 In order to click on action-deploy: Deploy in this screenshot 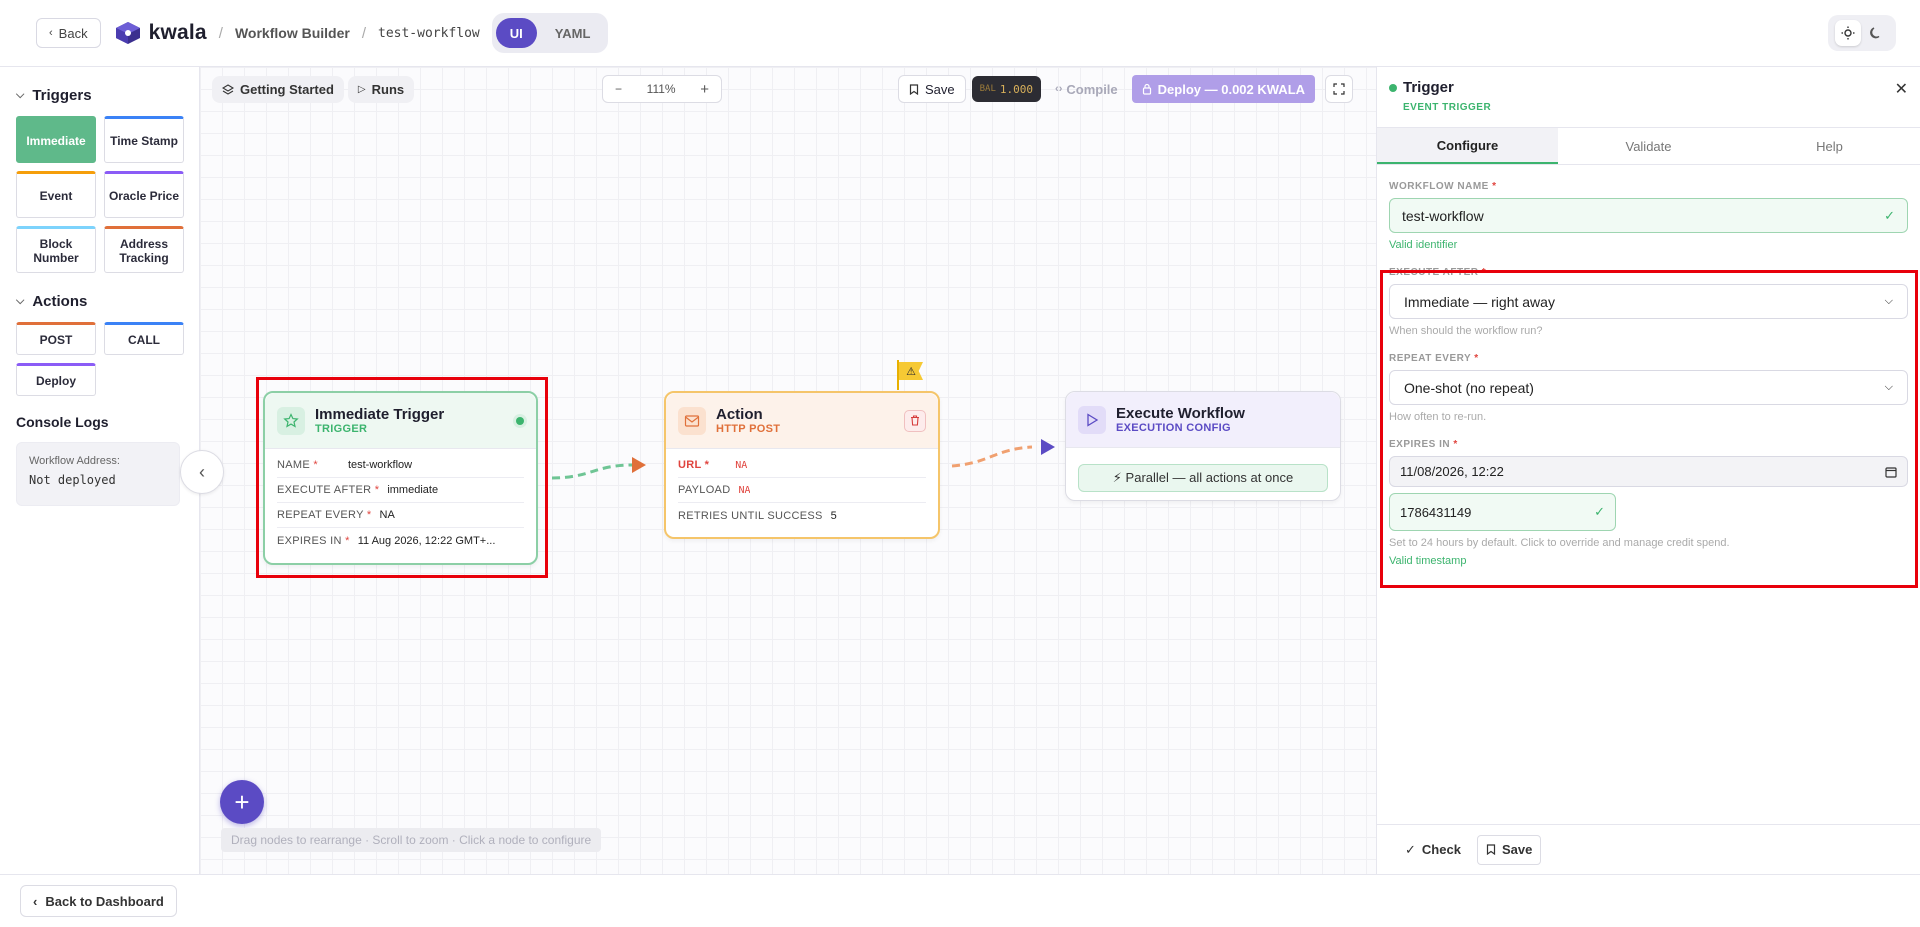, I will do `click(56, 379)`.